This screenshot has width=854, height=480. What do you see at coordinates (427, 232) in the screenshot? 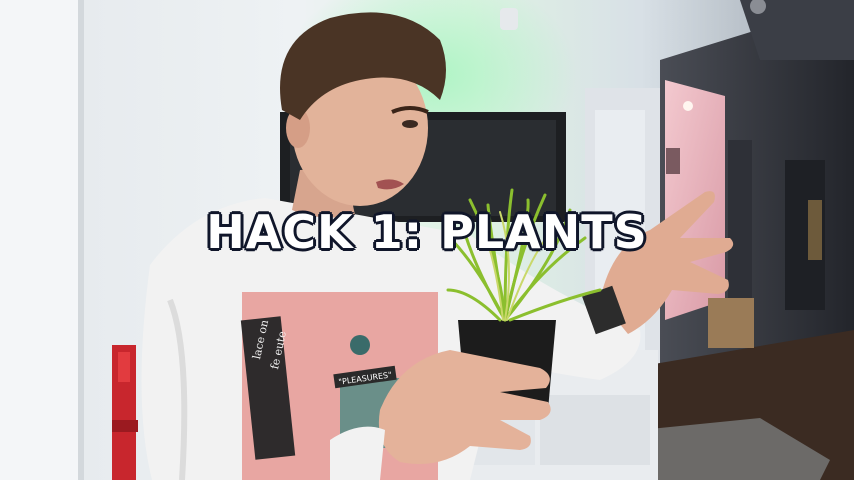
I see `video-caption: HACK 1: PLANTS` at bounding box center [427, 232].